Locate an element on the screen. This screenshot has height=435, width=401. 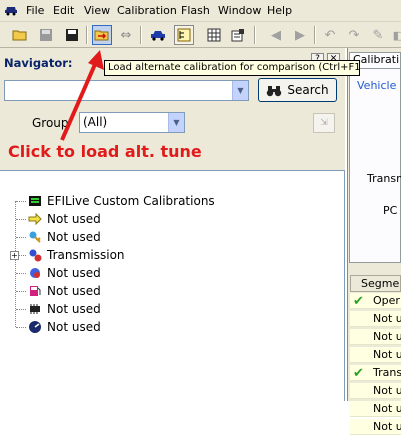
custom-calibrations-icon is located at coordinates (35, 201).